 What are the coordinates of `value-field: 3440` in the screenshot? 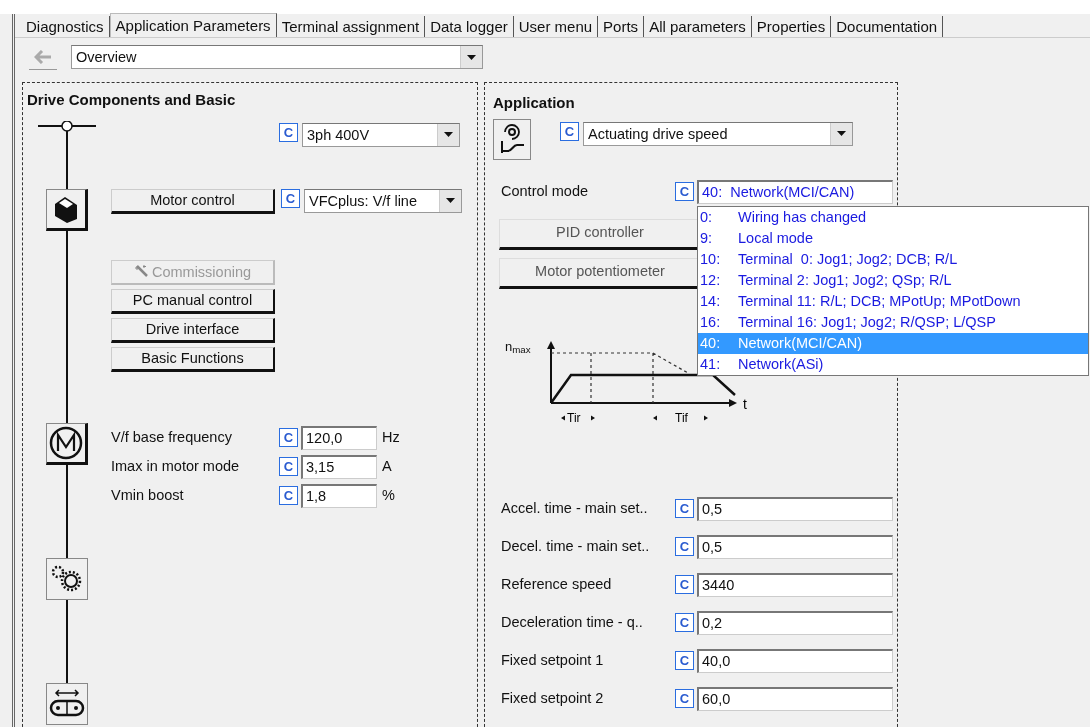 It's located at (795, 584).